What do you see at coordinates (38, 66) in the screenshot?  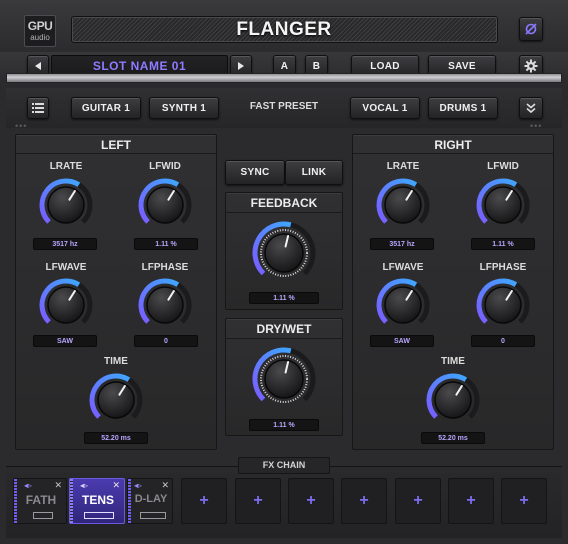 I see `triangle-left-icon` at bounding box center [38, 66].